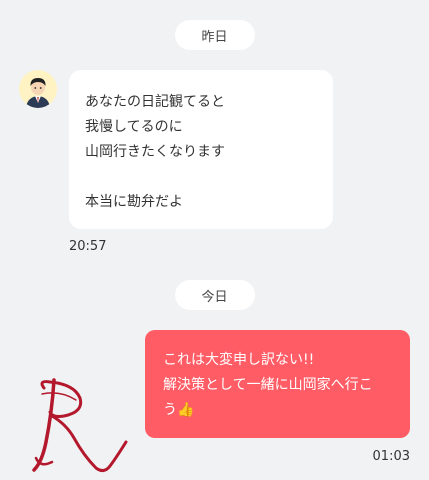  I want to click on user-avatar-icon, so click(38, 89).